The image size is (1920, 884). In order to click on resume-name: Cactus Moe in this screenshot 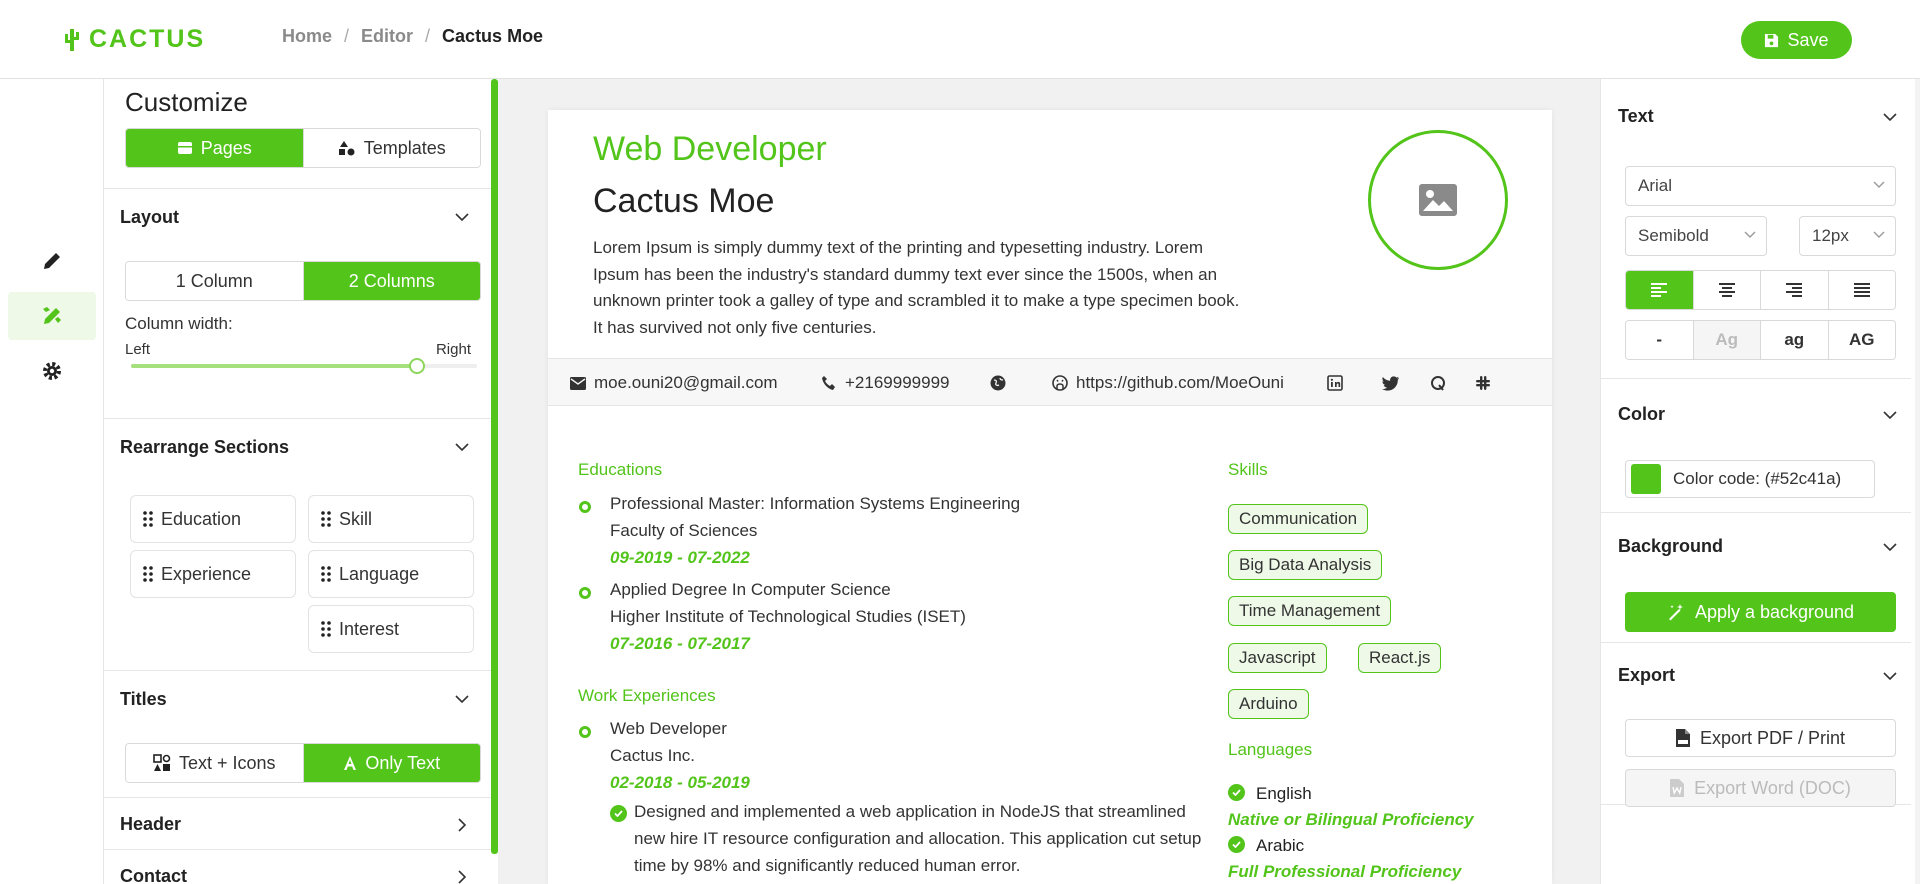, I will do `click(683, 201)`.